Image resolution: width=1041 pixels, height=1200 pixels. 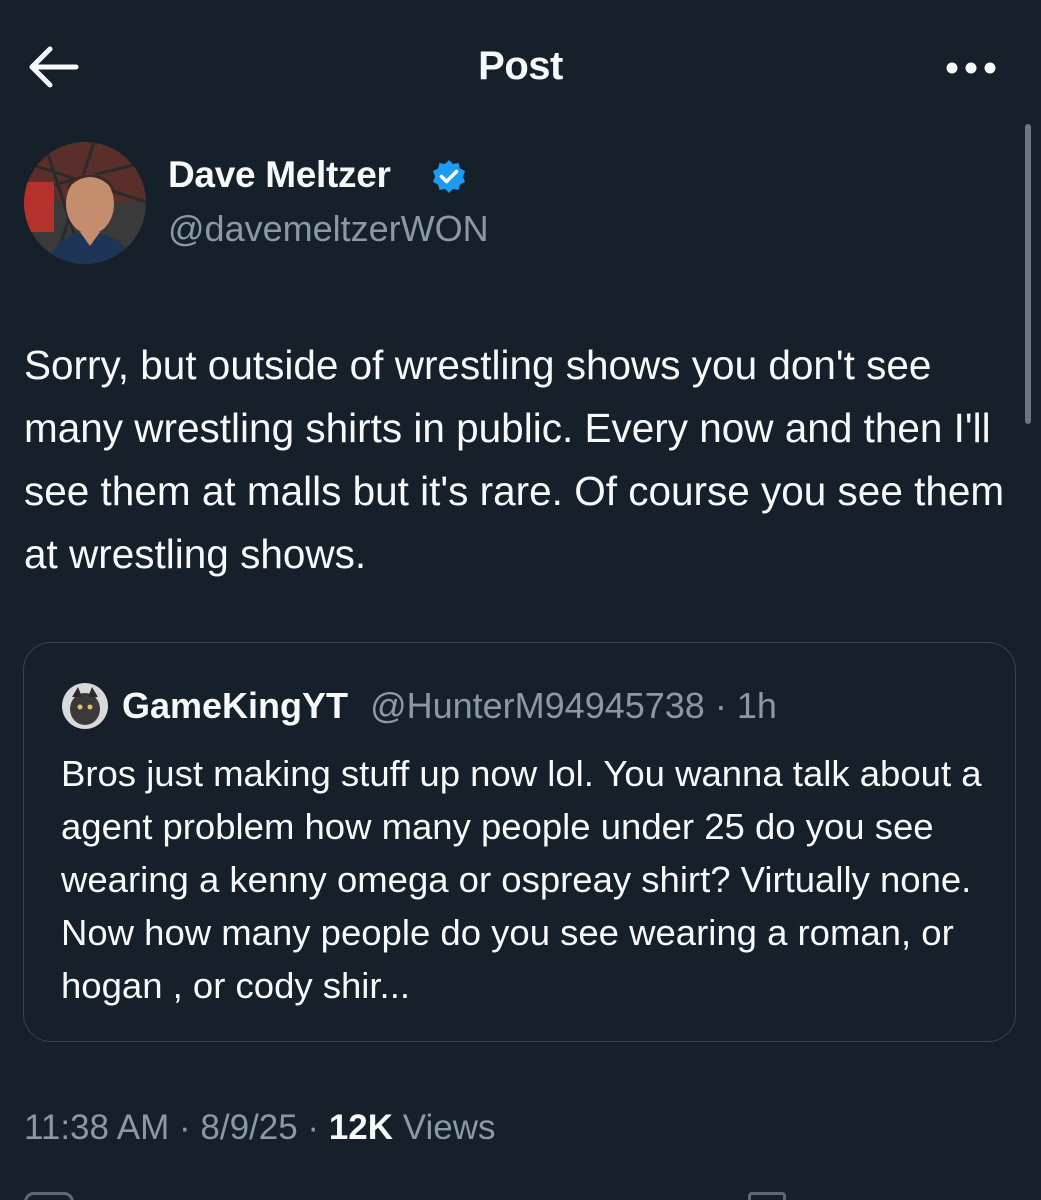 What do you see at coordinates (1028, 274) in the screenshot?
I see `scrollbar` at bounding box center [1028, 274].